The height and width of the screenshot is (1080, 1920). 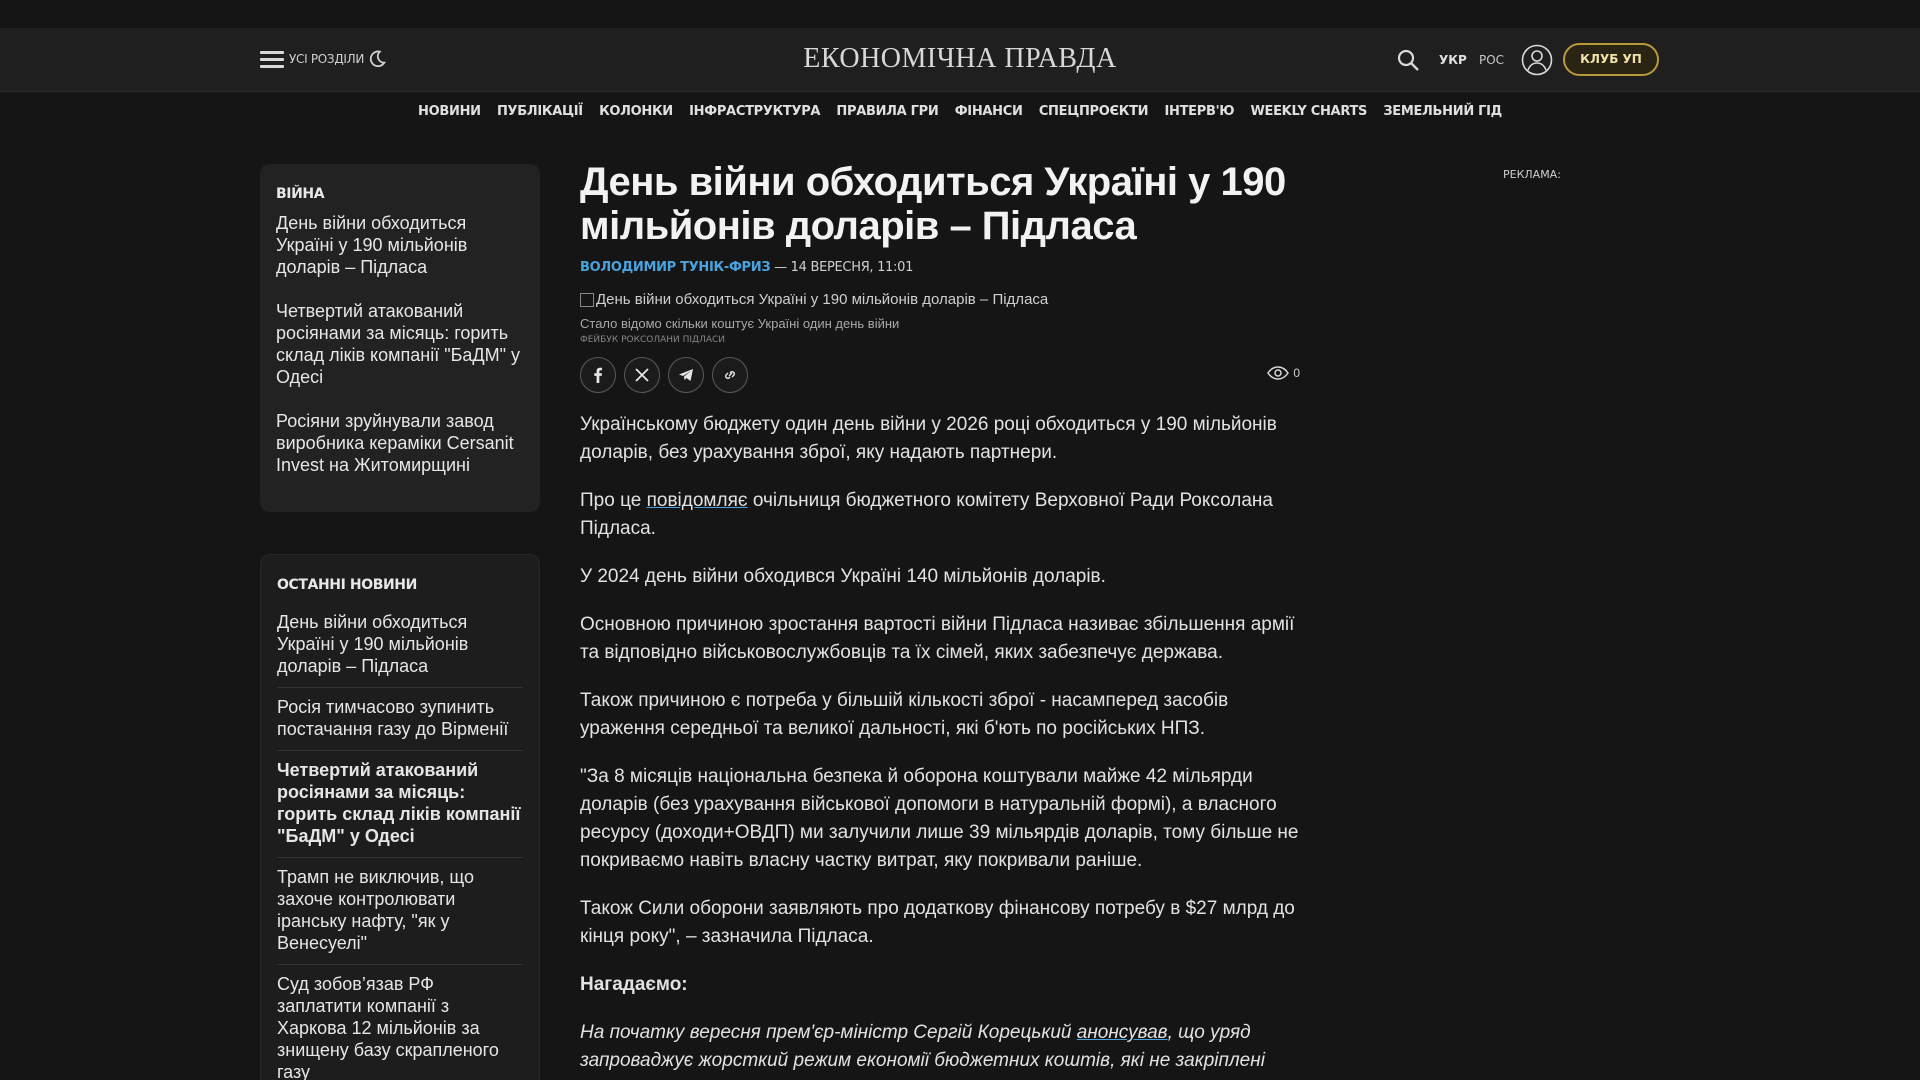 What do you see at coordinates (653, 340) in the screenshot?
I see `image-credit: ФЕЙБУК РОКСОЛАНИ ПІДЛАСИ` at bounding box center [653, 340].